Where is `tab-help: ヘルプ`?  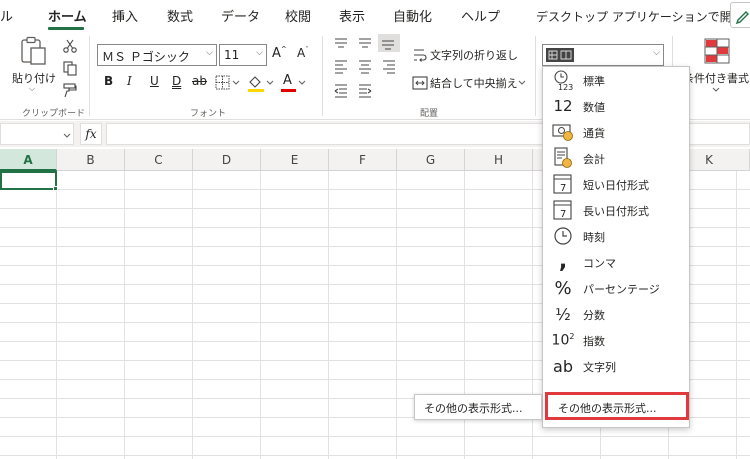
tab-help: ヘルプ is located at coordinates (480, 15).